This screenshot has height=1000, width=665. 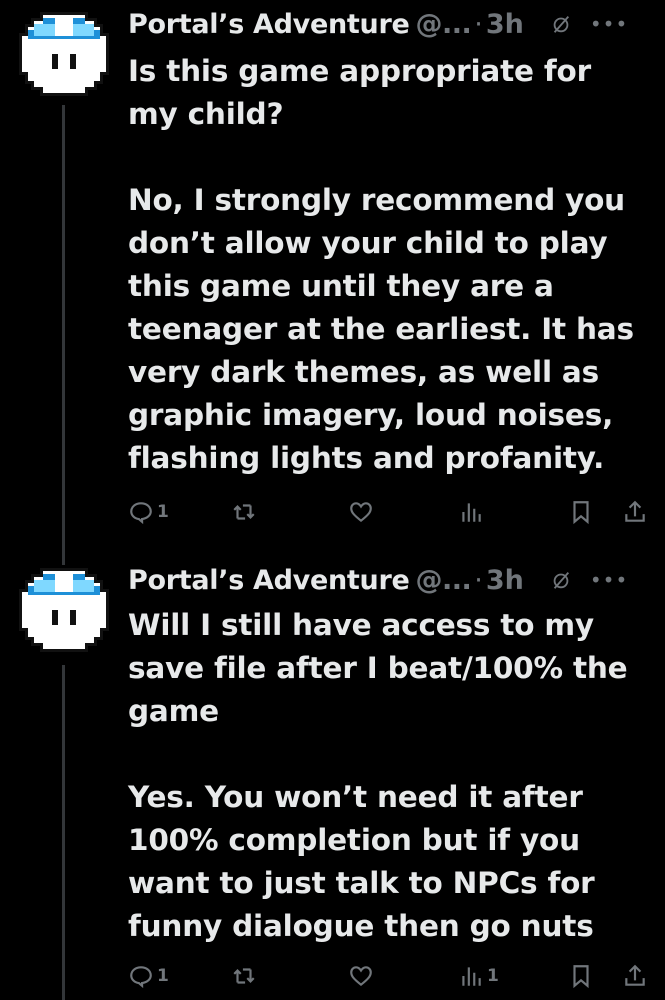 What do you see at coordinates (493, 976) in the screenshot?
I see `views-count: 1` at bounding box center [493, 976].